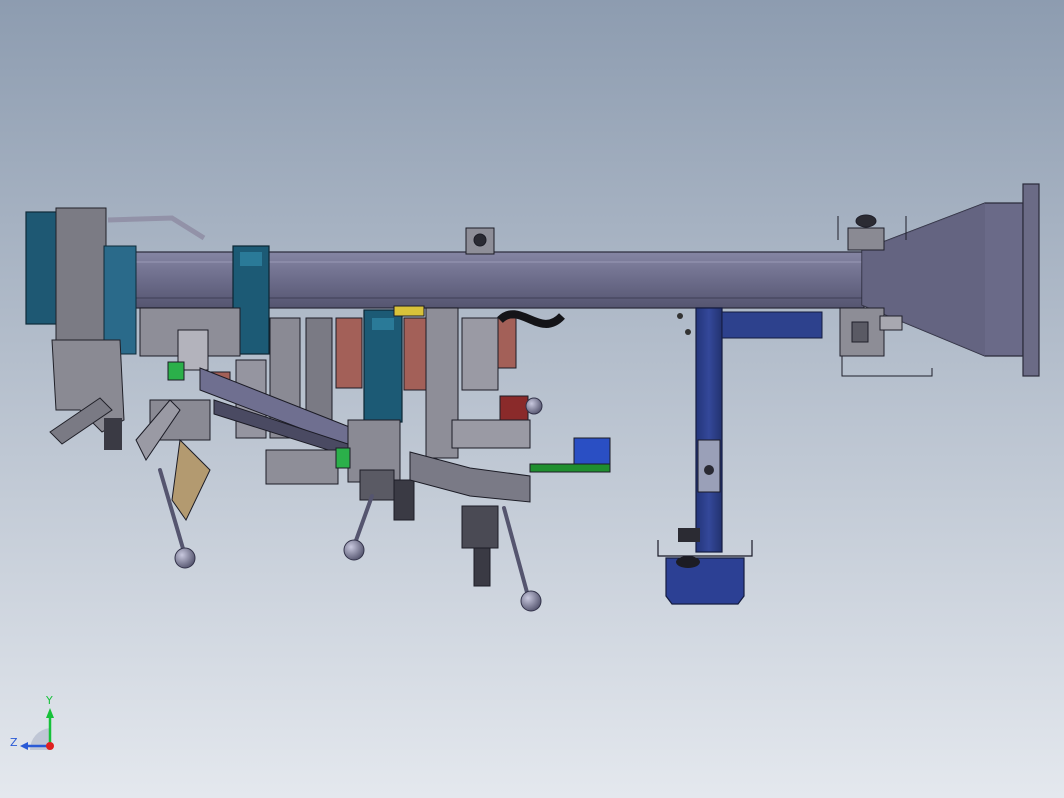 The height and width of the screenshot is (798, 1064). What do you see at coordinates (50, 746) in the screenshot?
I see `x-axis-dot` at bounding box center [50, 746].